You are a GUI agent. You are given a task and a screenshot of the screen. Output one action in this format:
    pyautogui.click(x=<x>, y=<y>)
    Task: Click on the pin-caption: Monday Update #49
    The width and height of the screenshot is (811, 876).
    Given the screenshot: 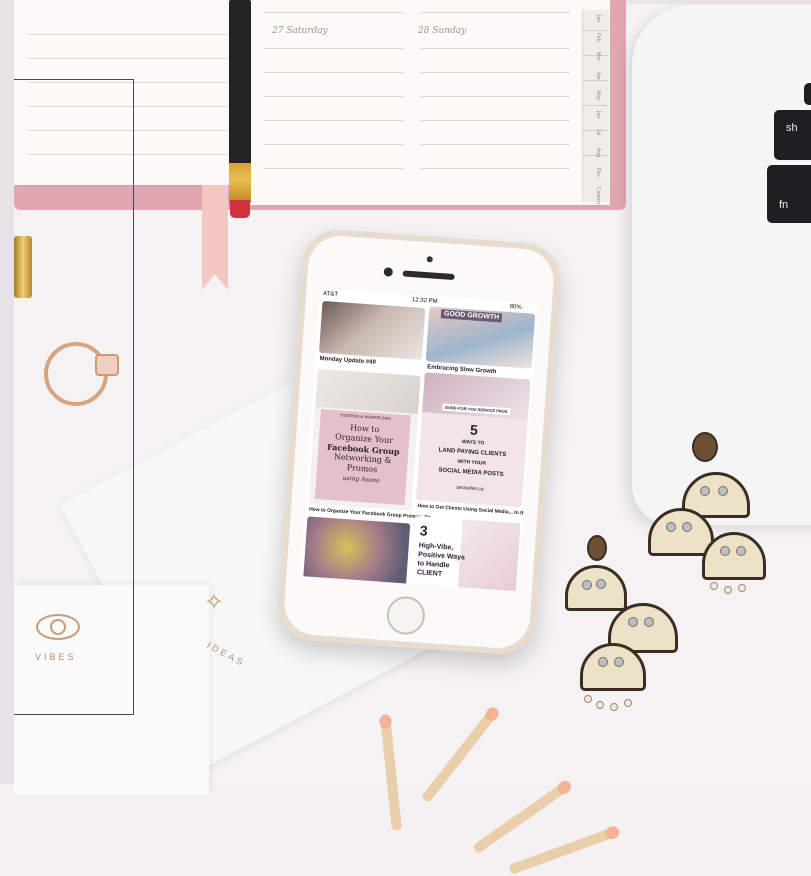 What is the action you would take?
    pyautogui.click(x=347, y=360)
    